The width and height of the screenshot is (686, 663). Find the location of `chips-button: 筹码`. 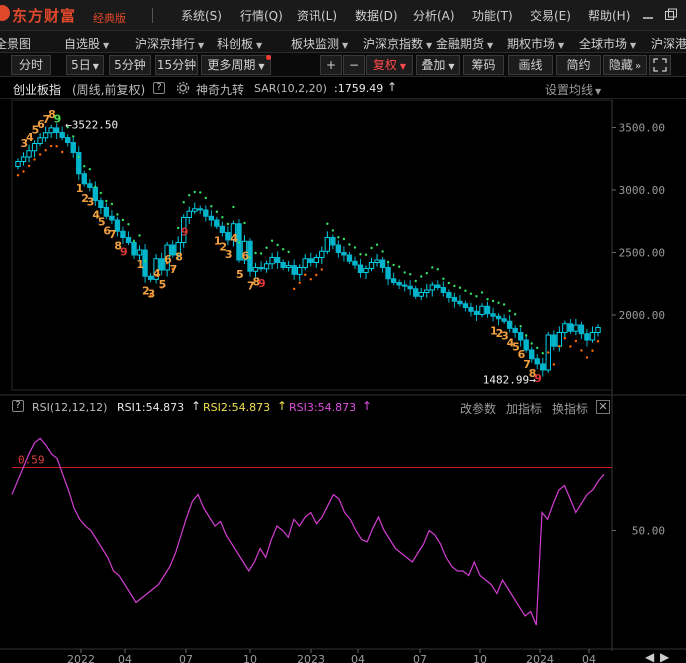

chips-button: 筹码 is located at coordinates (483, 65).